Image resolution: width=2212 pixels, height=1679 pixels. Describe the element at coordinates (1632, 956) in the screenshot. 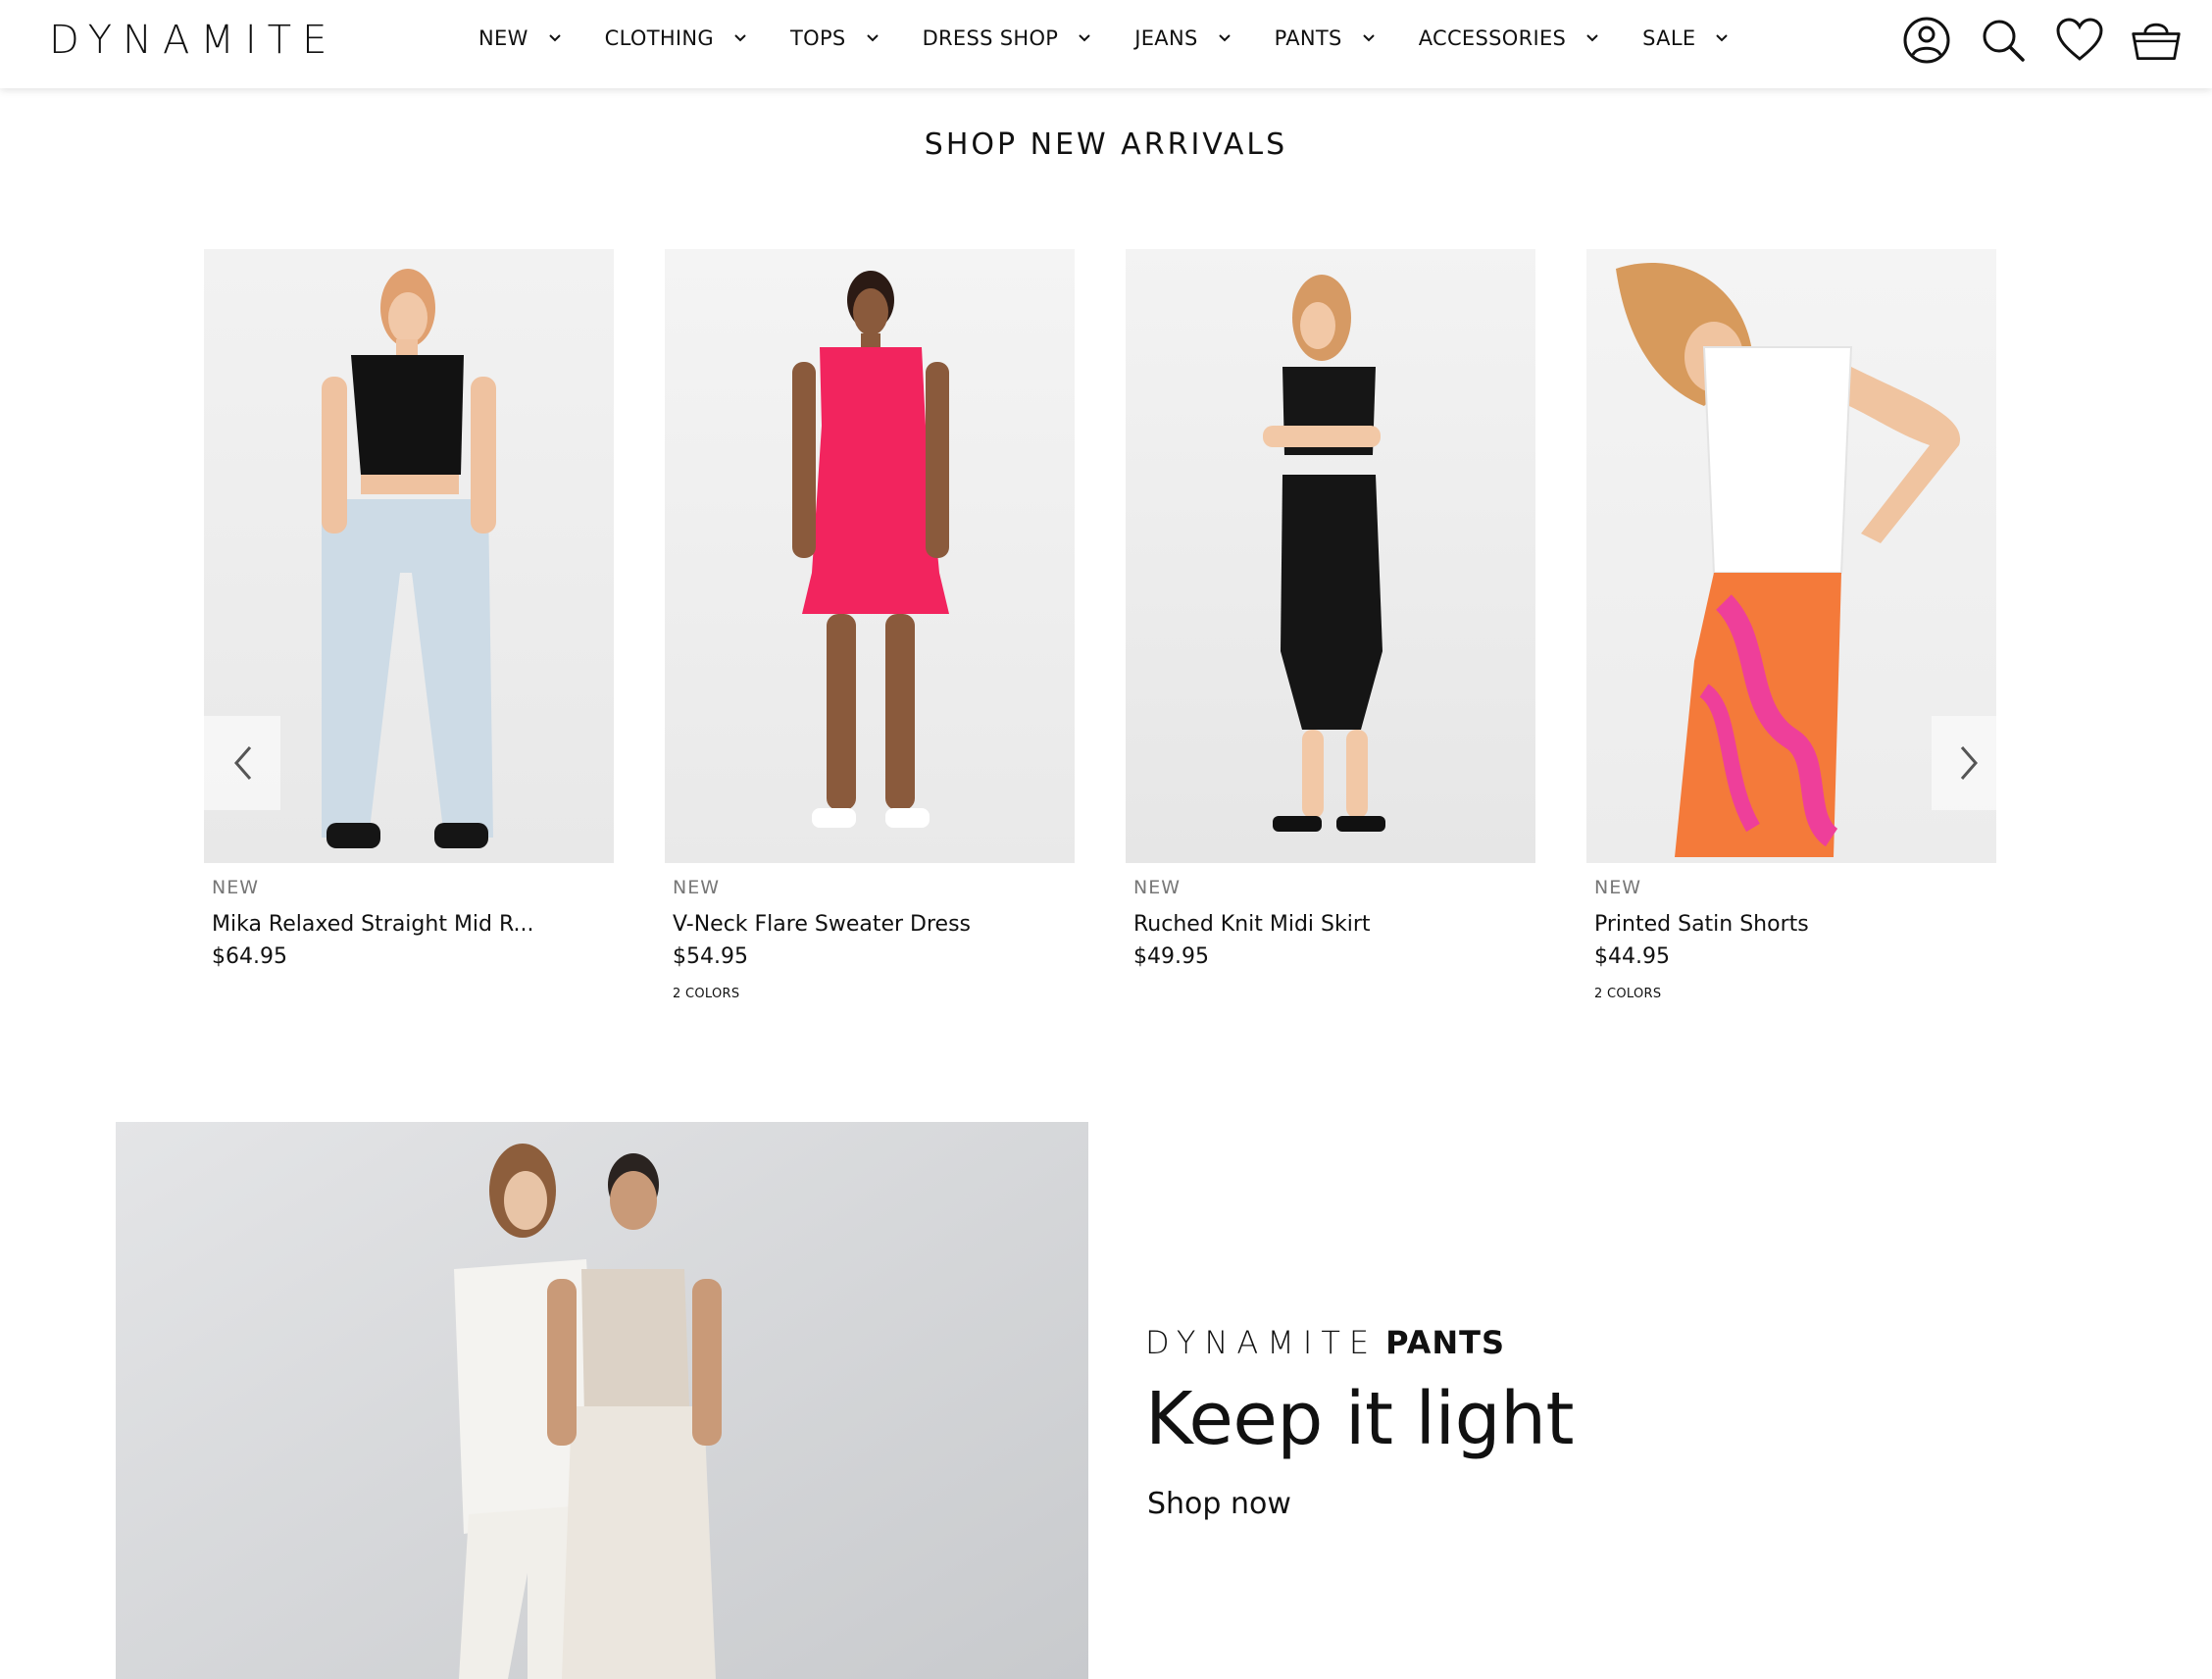

I see `product-price: $44.95` at that location.